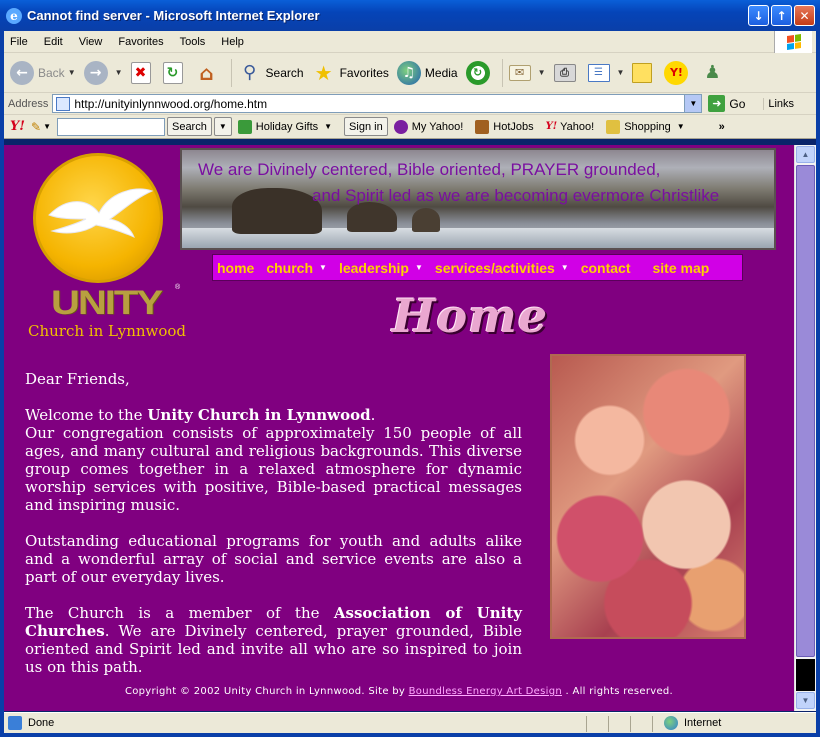 This screenshot has height=737, width=820. I want to click on page-status-icon, so click(15, 723).